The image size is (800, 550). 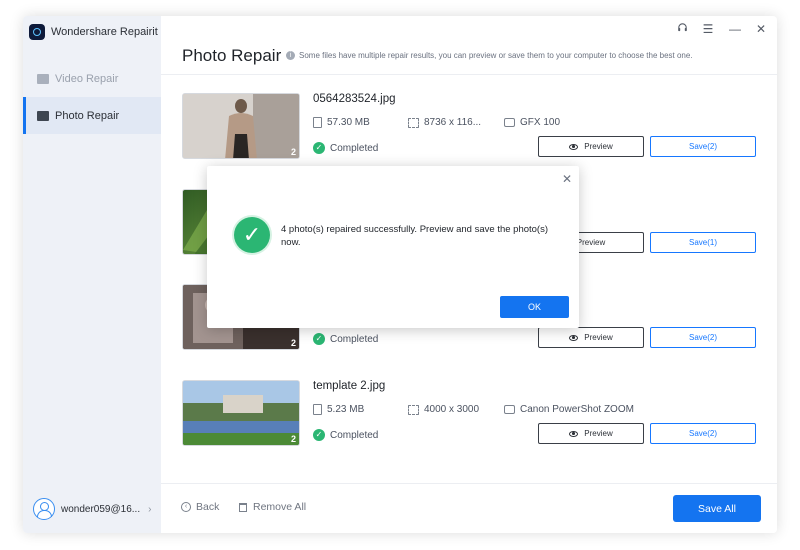 I want to click on save-all-button: Save All, so click(x=717, y=508).